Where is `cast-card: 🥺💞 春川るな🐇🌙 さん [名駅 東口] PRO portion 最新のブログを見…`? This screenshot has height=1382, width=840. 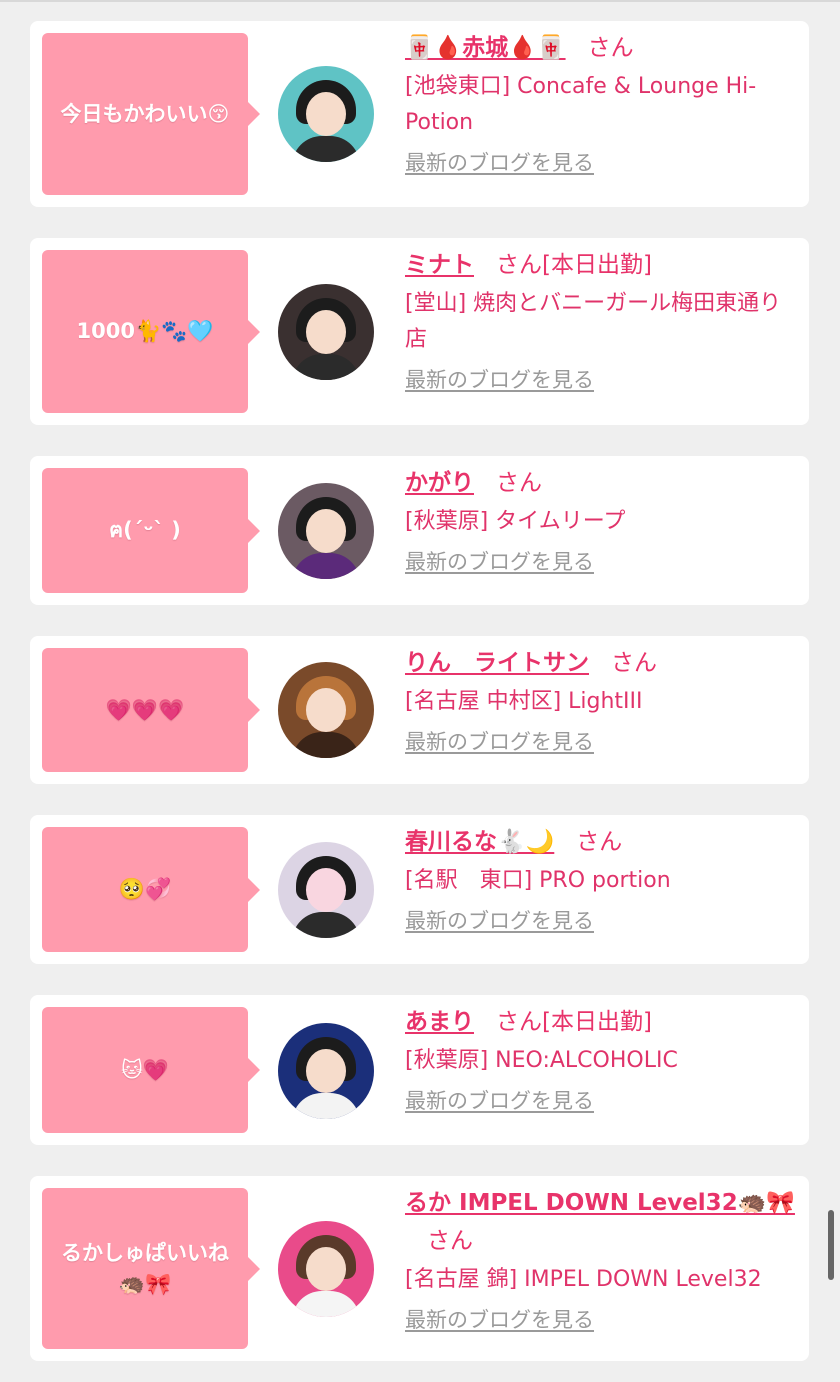
cast-card: 🥺💞 春川るな🐇🌙 さん [名駅 東口] PRO portion 最新のブログを見… is located at coordinates (419, 889).